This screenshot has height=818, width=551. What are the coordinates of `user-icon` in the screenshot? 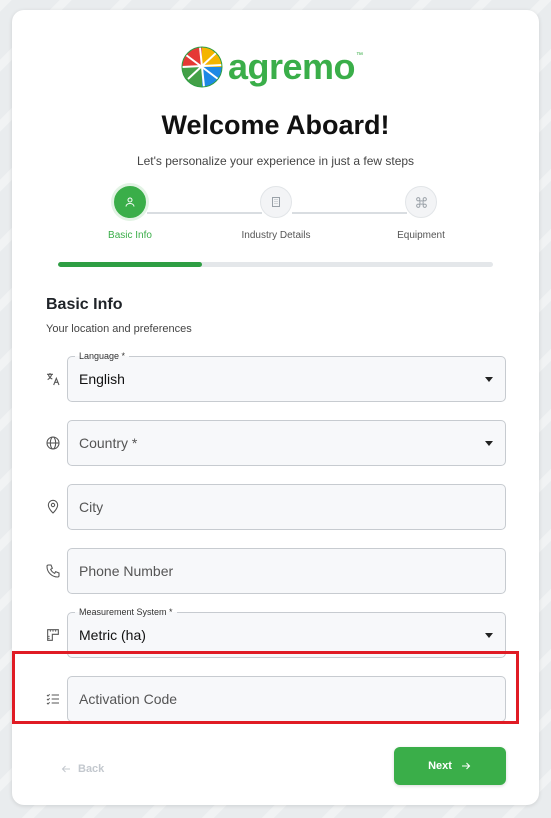 It's located at (130, 202).